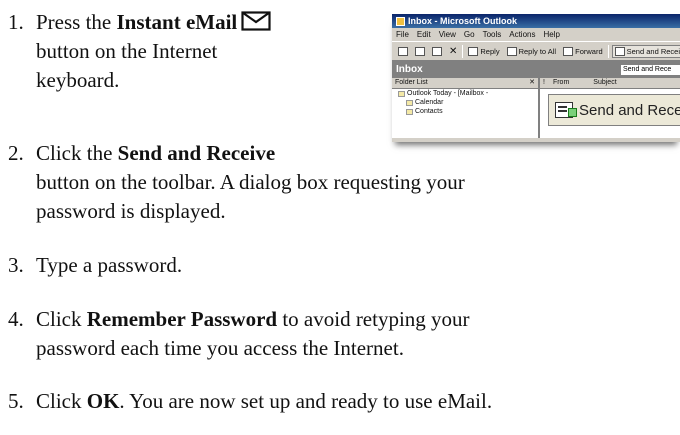  What do you see at coordinates (462, 21) in the screenshot?
I see `window-title: Inbox - Microsoft Outlook` at bounding box center [462, 21].